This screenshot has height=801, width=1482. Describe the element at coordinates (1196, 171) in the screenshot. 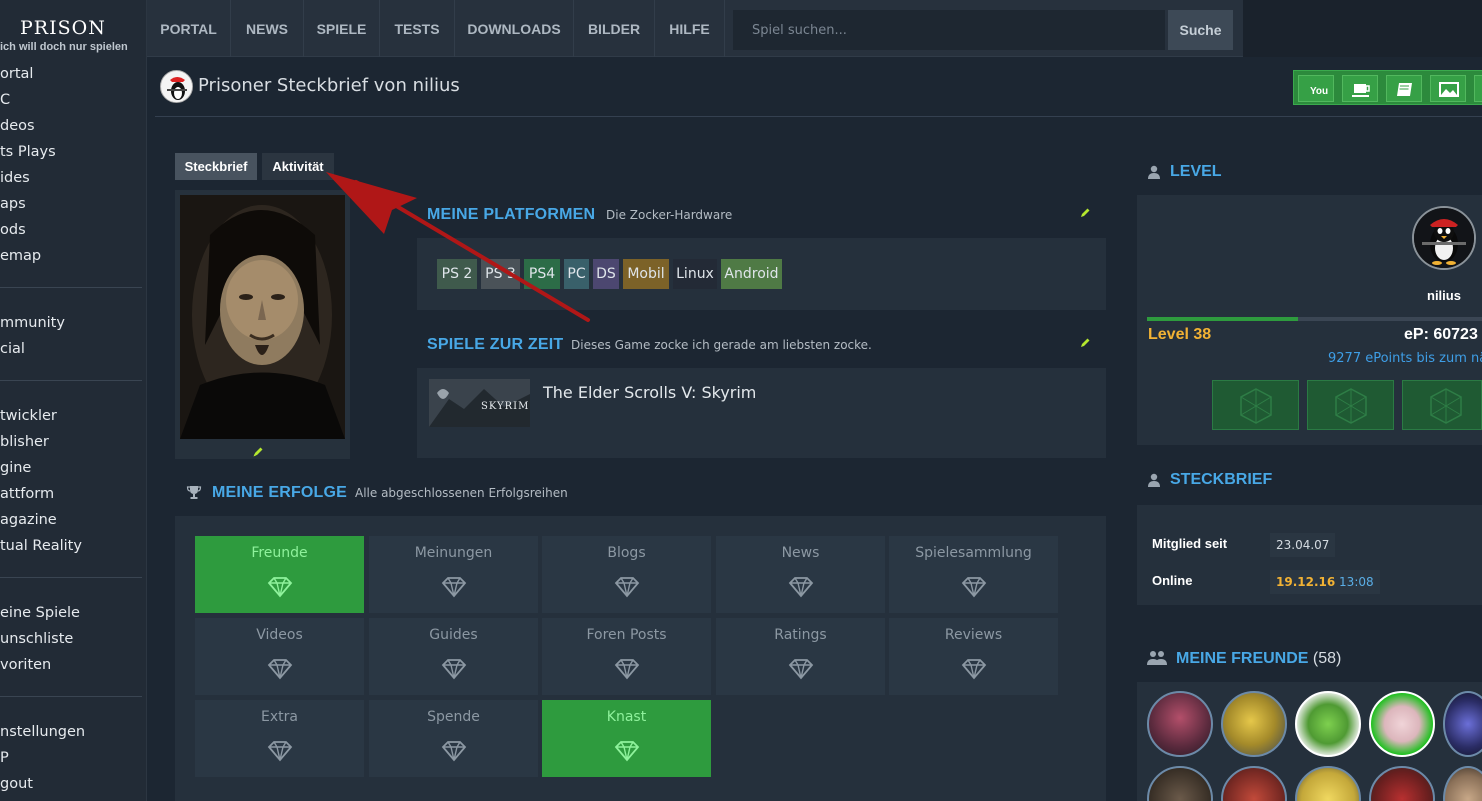

I see `level-title: LEVEL` at that location.